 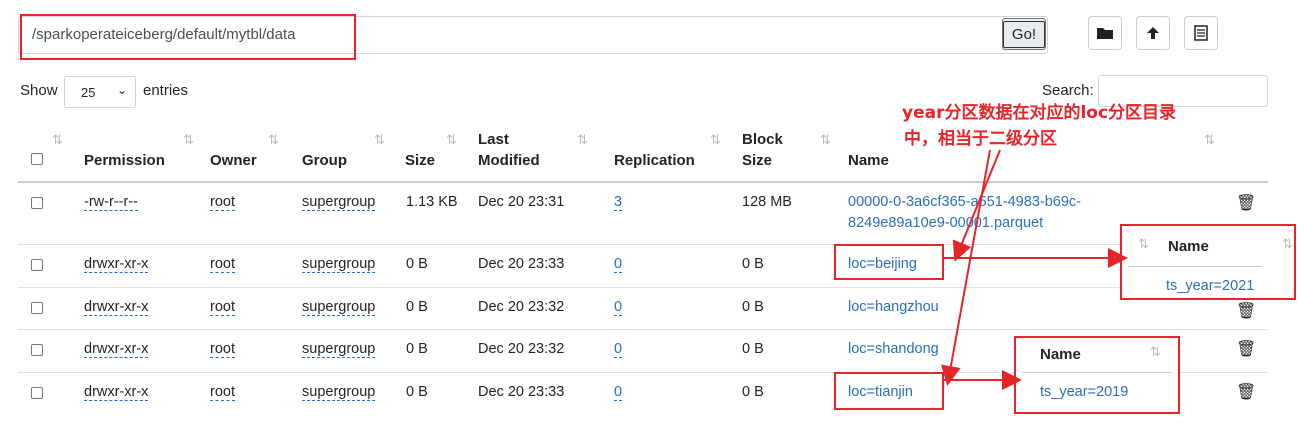 I want to click on arrow-to-beijing, so click(x=976, y=205).